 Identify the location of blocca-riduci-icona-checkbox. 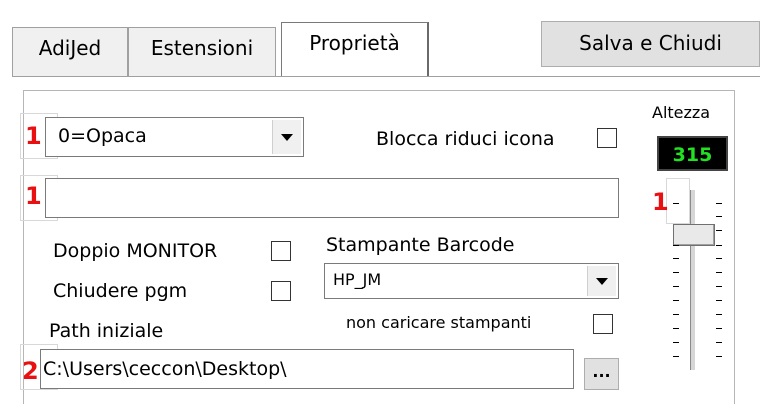
(607, 138).